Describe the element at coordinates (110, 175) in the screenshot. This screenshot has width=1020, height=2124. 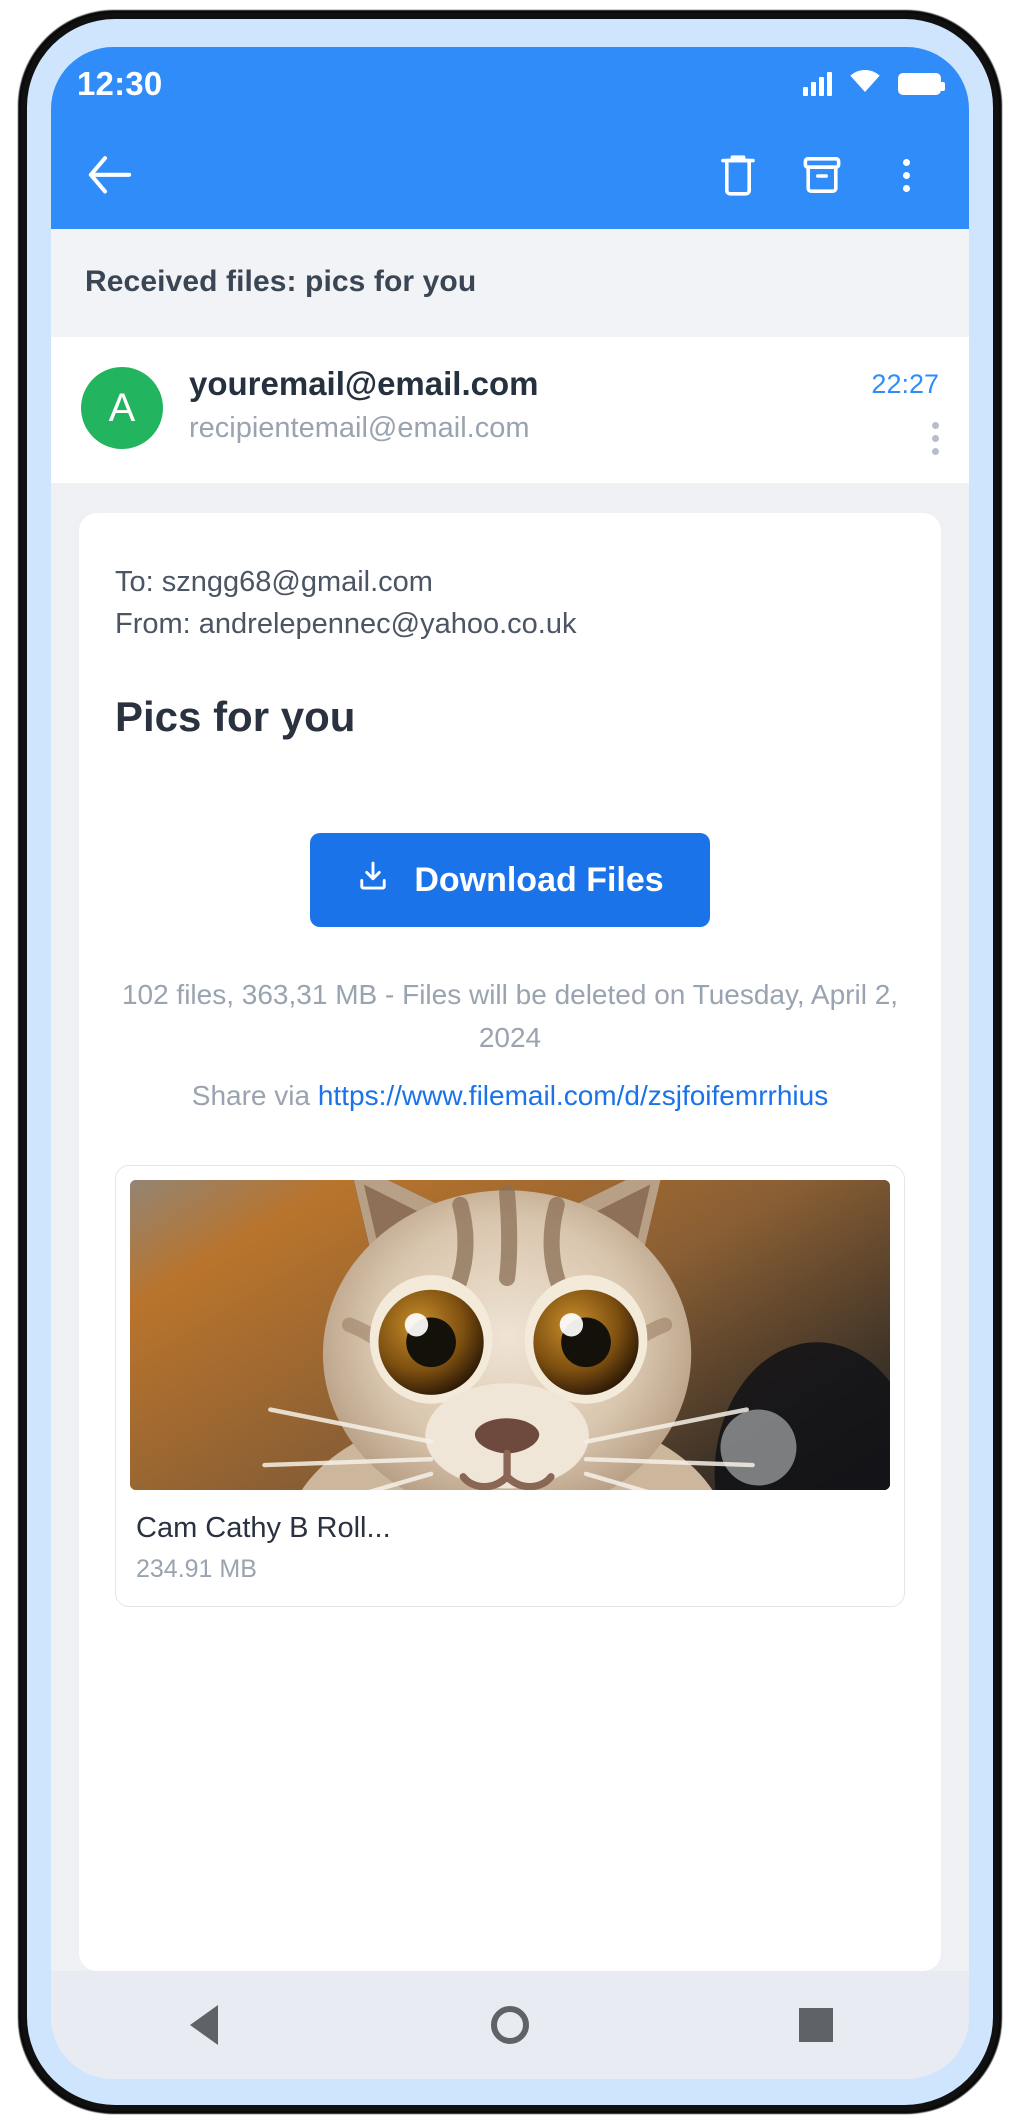
I see `back-arrow-icon` at that location.